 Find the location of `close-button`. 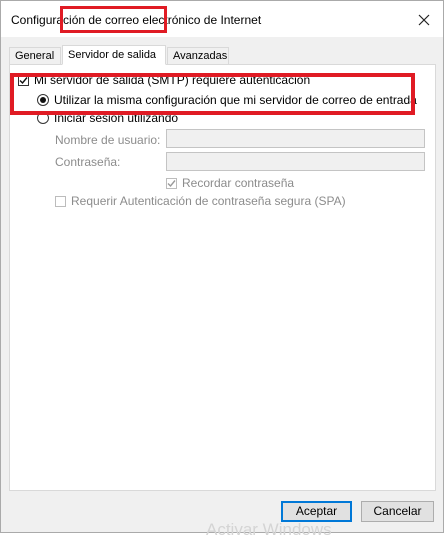

close-button is located at coordinates (424, 20).